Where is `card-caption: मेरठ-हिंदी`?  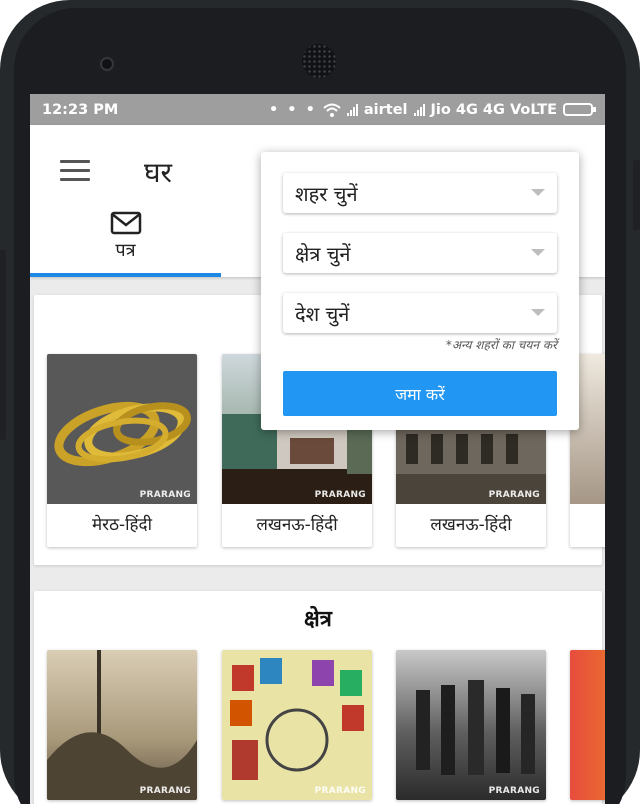 card-caption: मेरठ-हिंदी is located at coordinates (122, 525).